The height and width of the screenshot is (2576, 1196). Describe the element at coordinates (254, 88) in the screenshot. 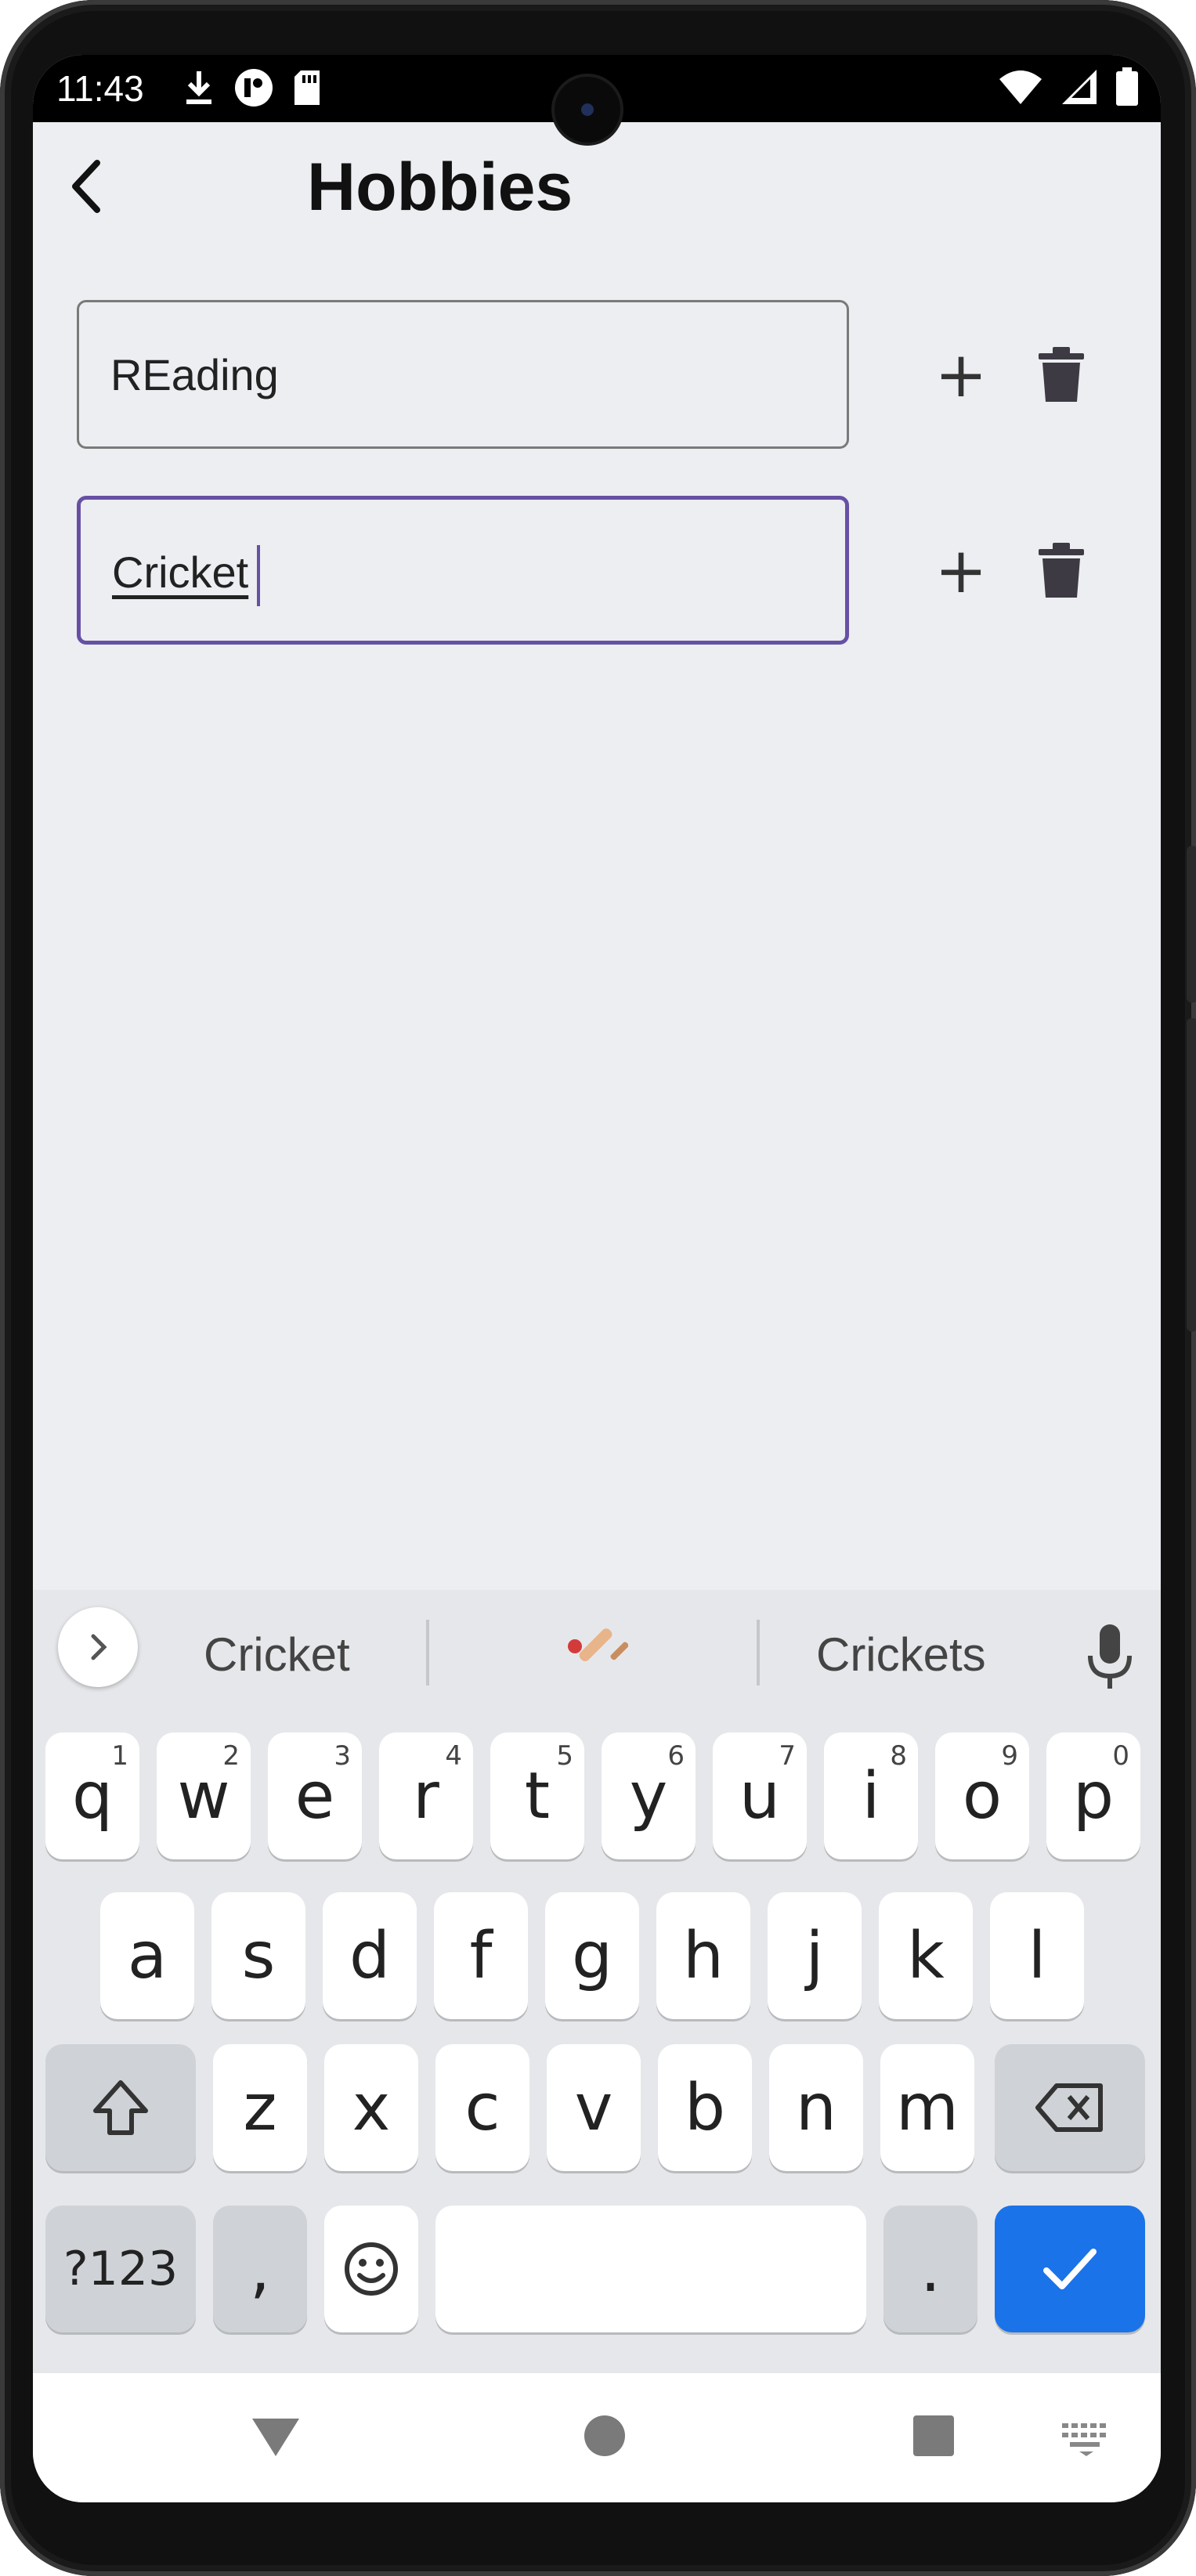

I see `app-notification-icon` at that location.